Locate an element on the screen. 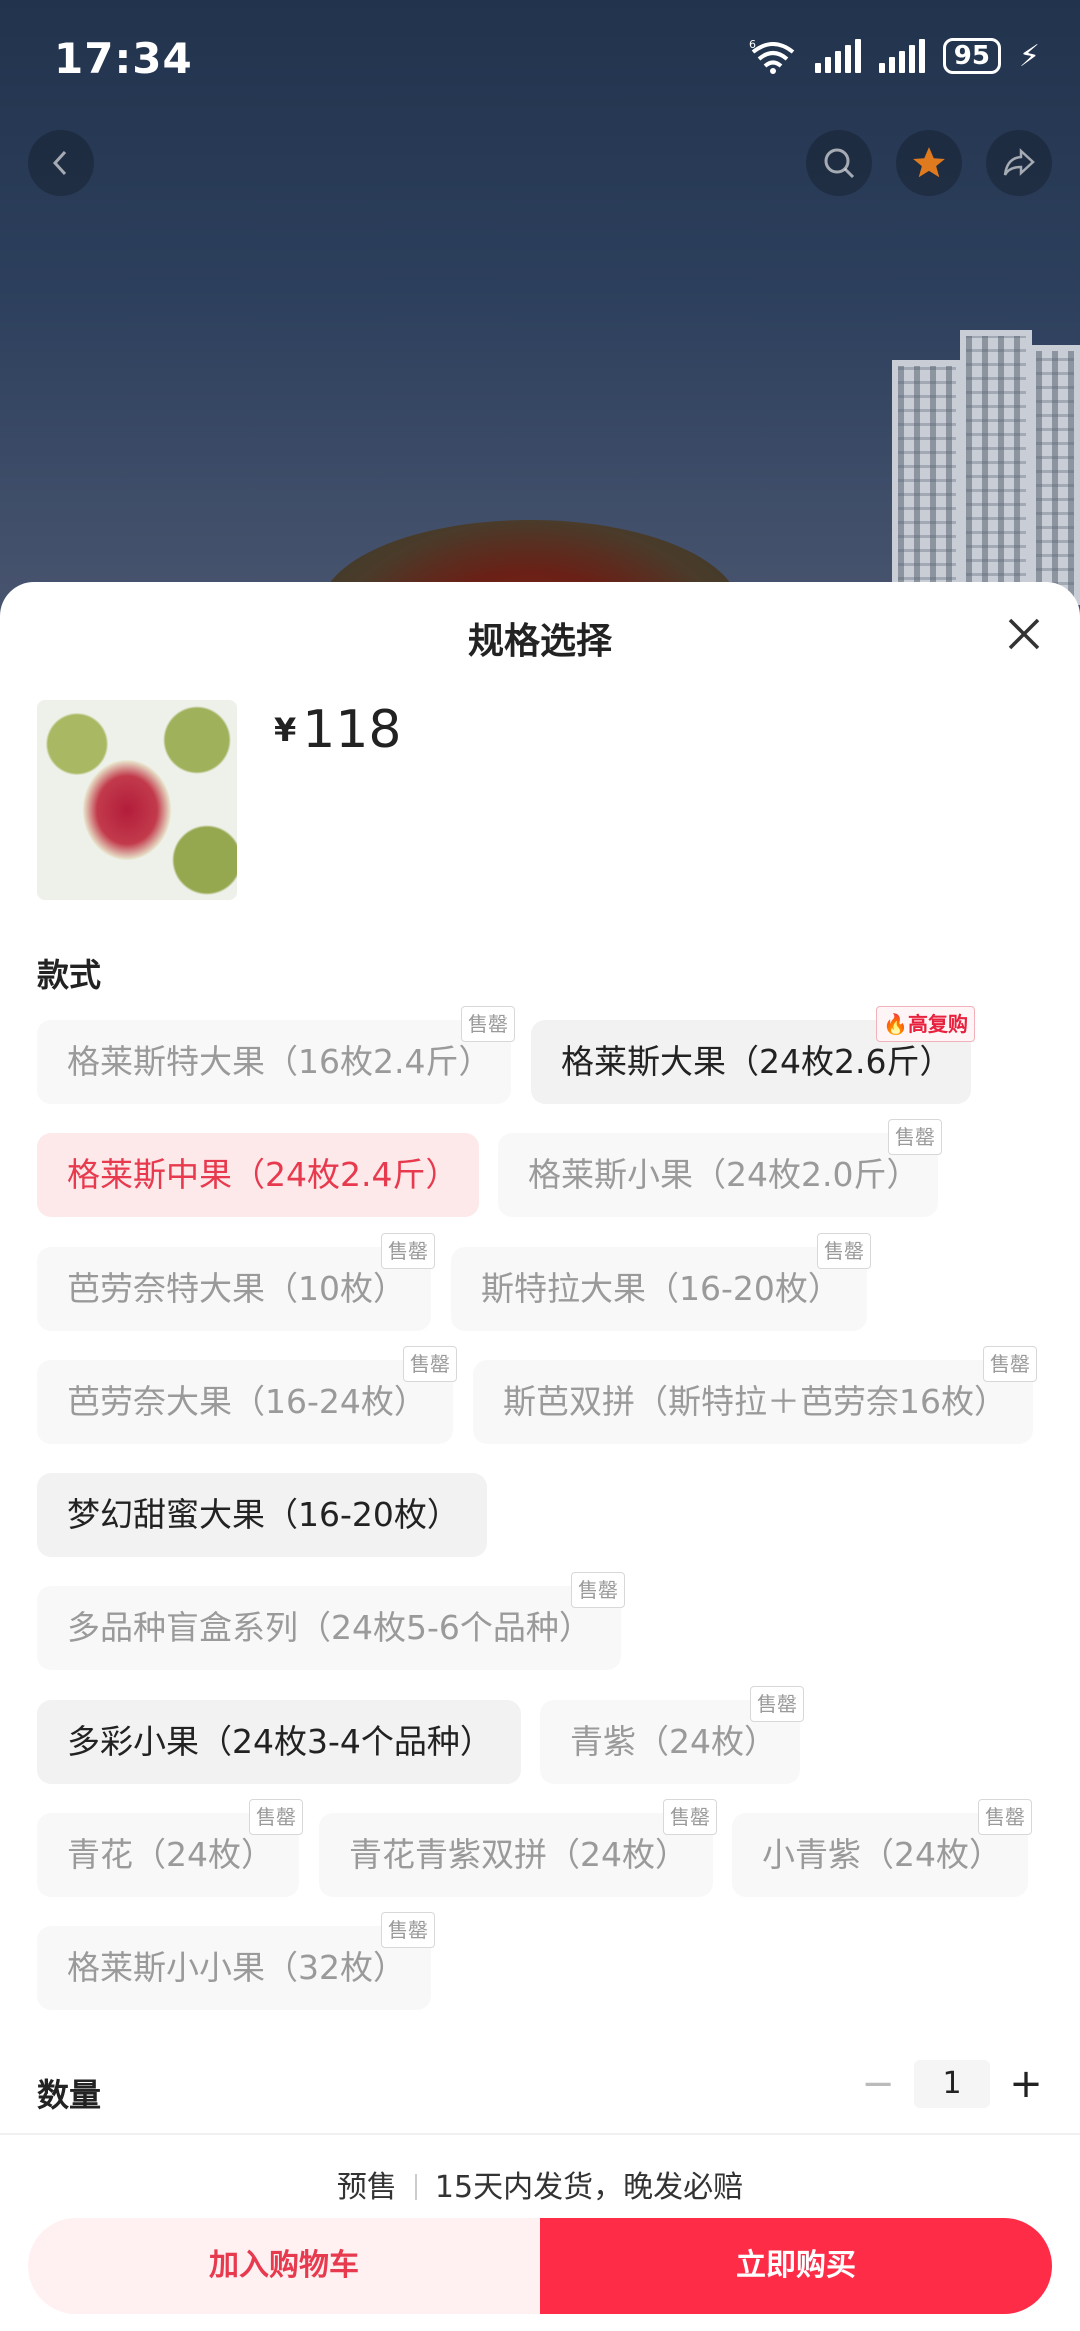  star-icon is located at coordinates (929, 162).